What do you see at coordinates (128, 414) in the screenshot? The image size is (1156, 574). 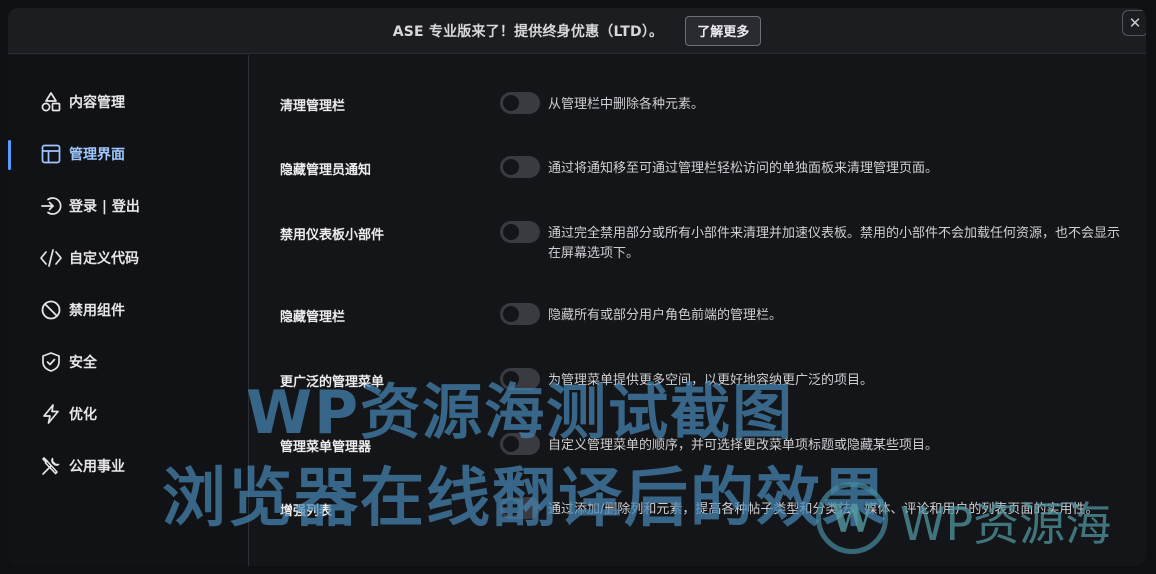 I see `sidebar-item-optimization: 优化` at bounding box center [128, 414].